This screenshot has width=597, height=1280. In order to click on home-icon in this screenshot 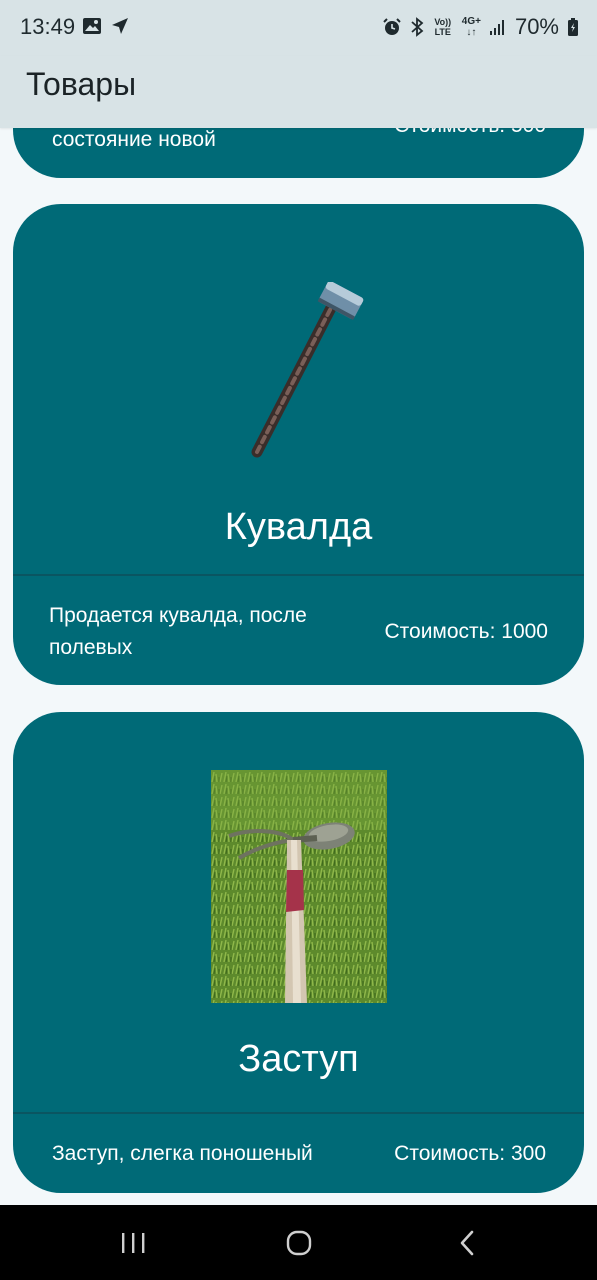, I will do `click(299, 1243)`.